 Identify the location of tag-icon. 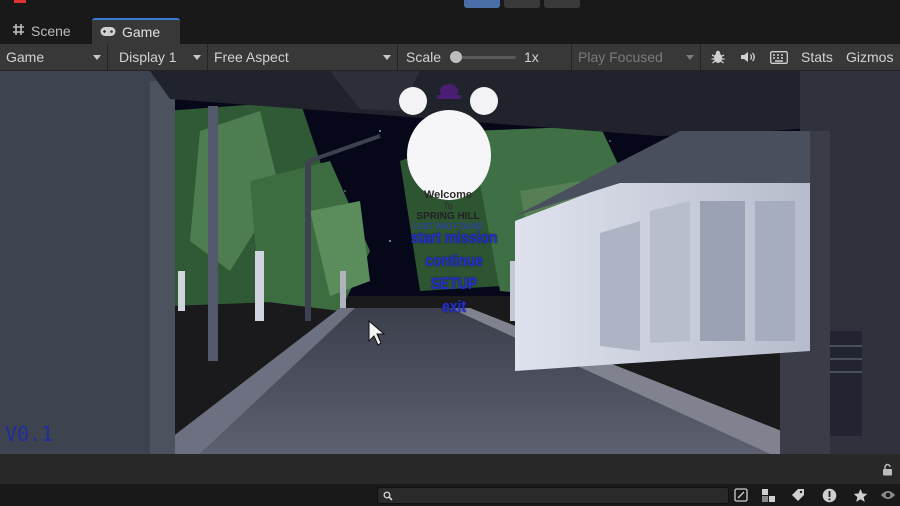
(798, 495).